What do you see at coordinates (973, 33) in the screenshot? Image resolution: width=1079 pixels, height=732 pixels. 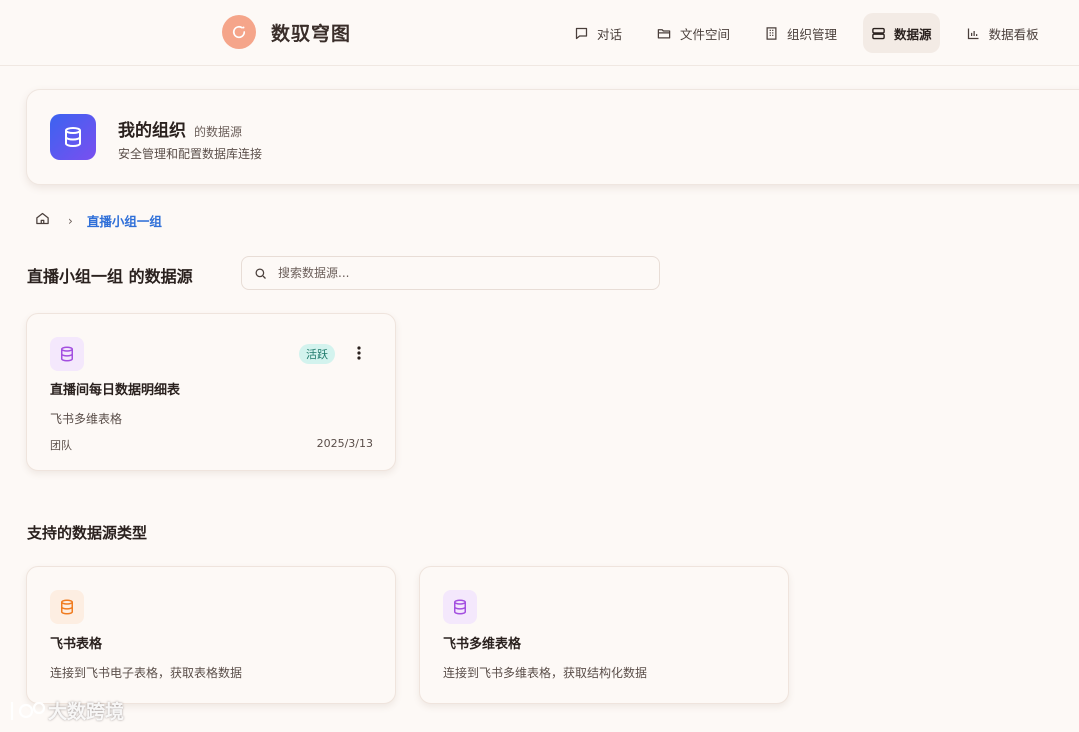 I see `bar-chart-icon` at bounding box center [973, 33].